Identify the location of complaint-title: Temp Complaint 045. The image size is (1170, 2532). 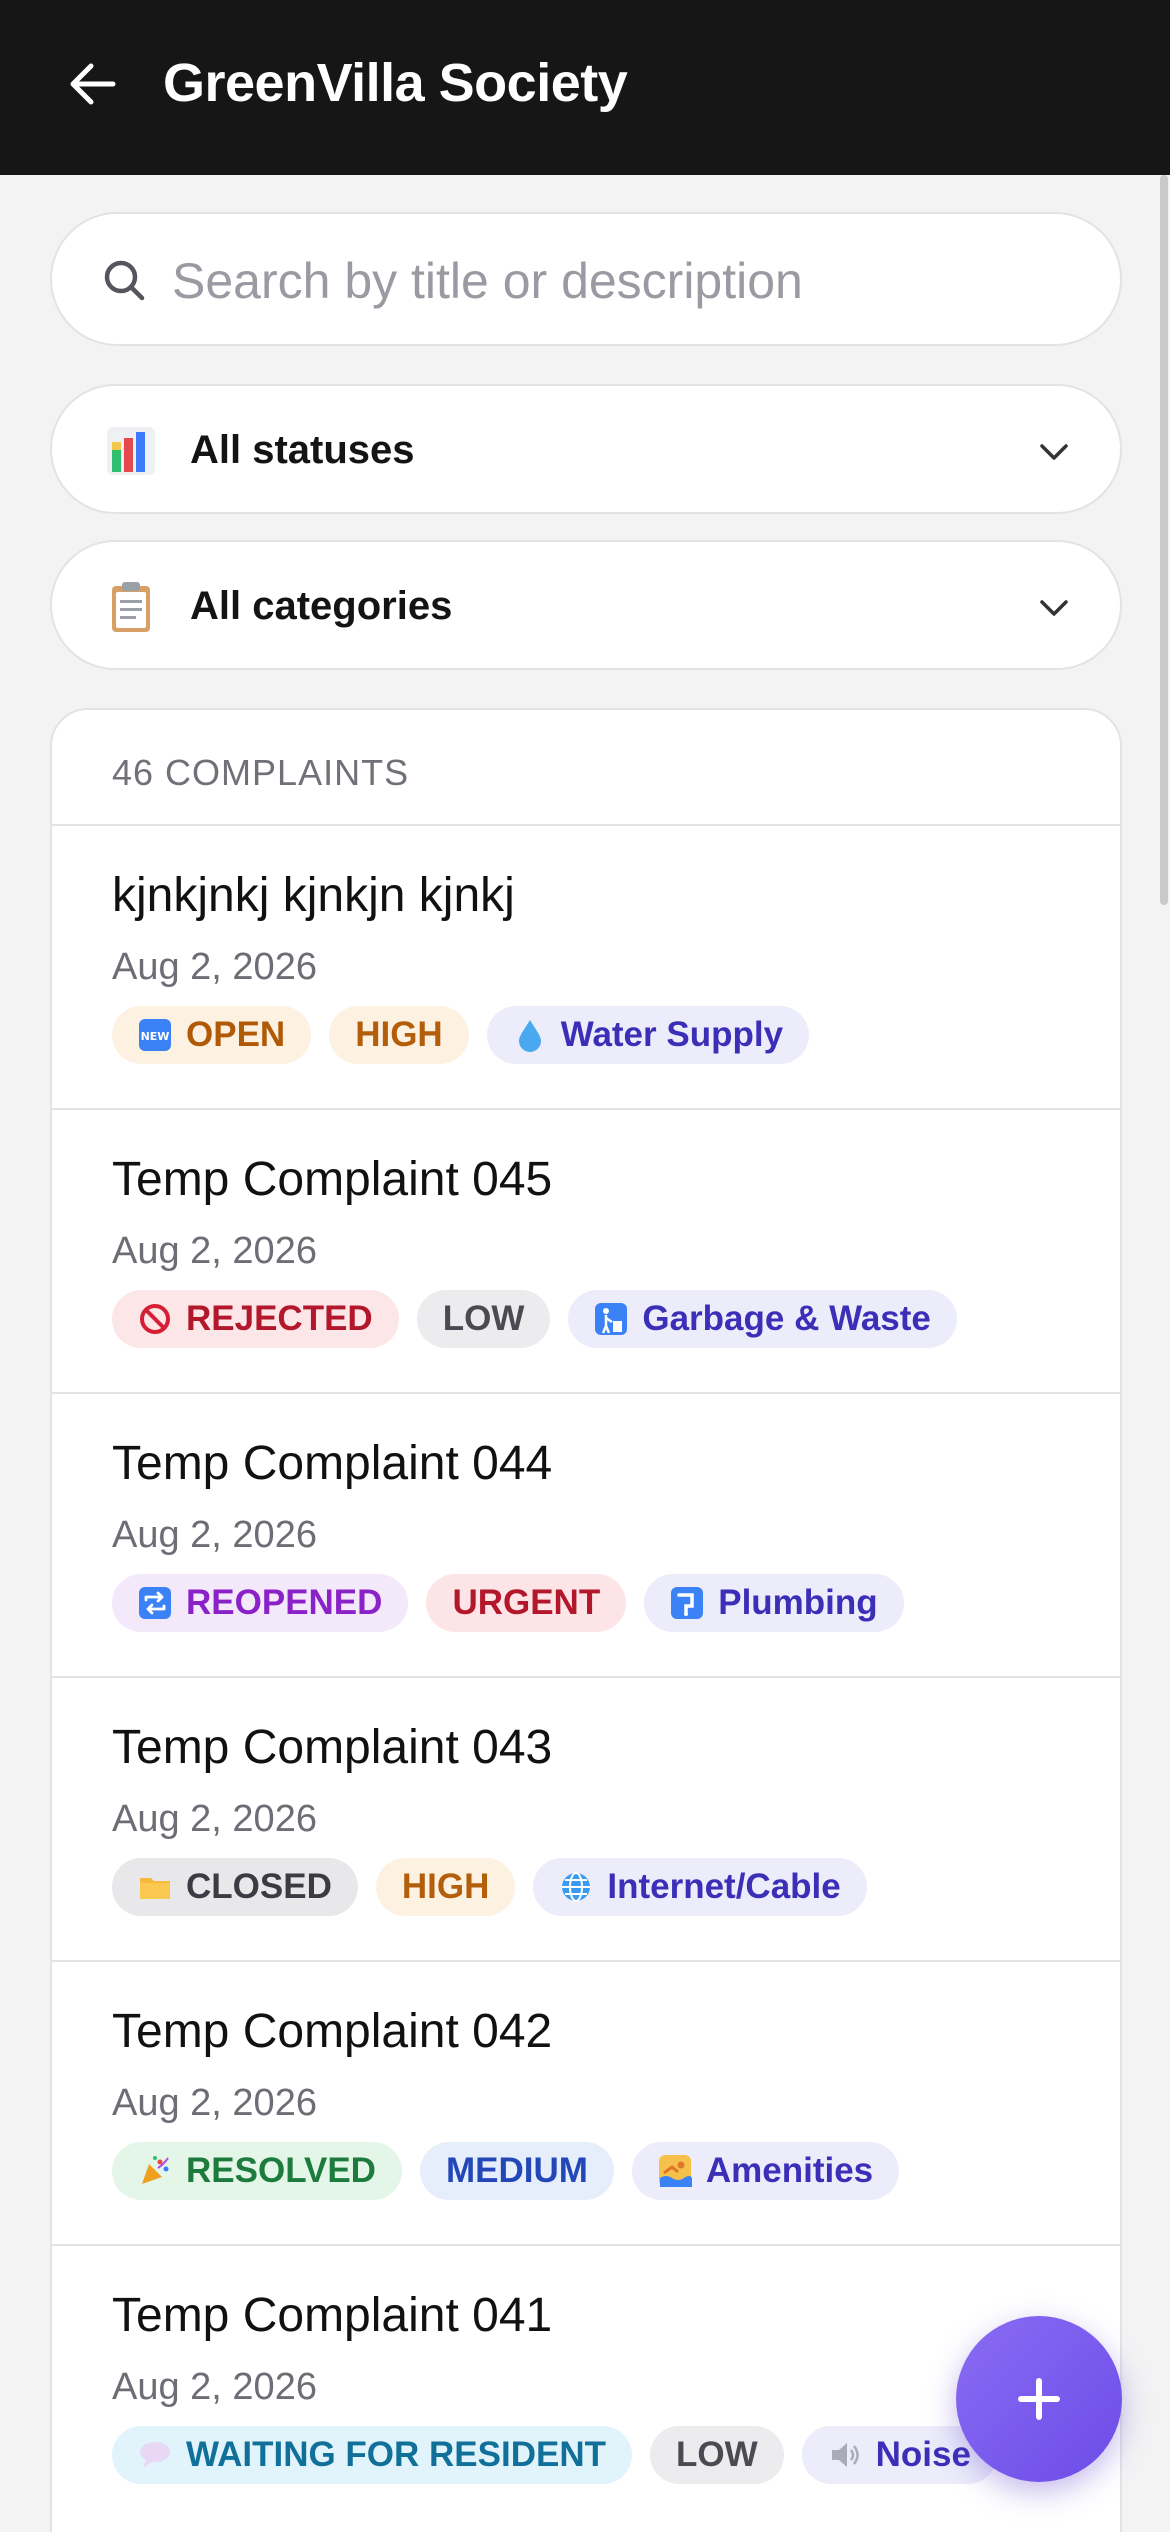
(332, 1179).